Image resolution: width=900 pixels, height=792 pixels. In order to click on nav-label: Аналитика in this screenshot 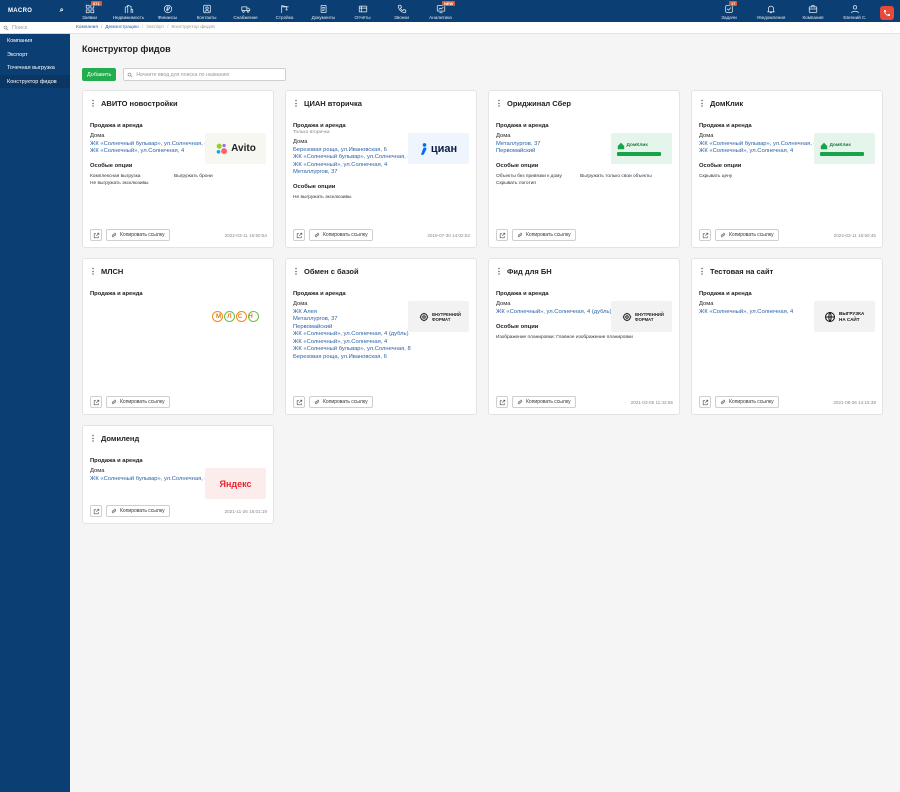, I will do `click(440, 17)`.